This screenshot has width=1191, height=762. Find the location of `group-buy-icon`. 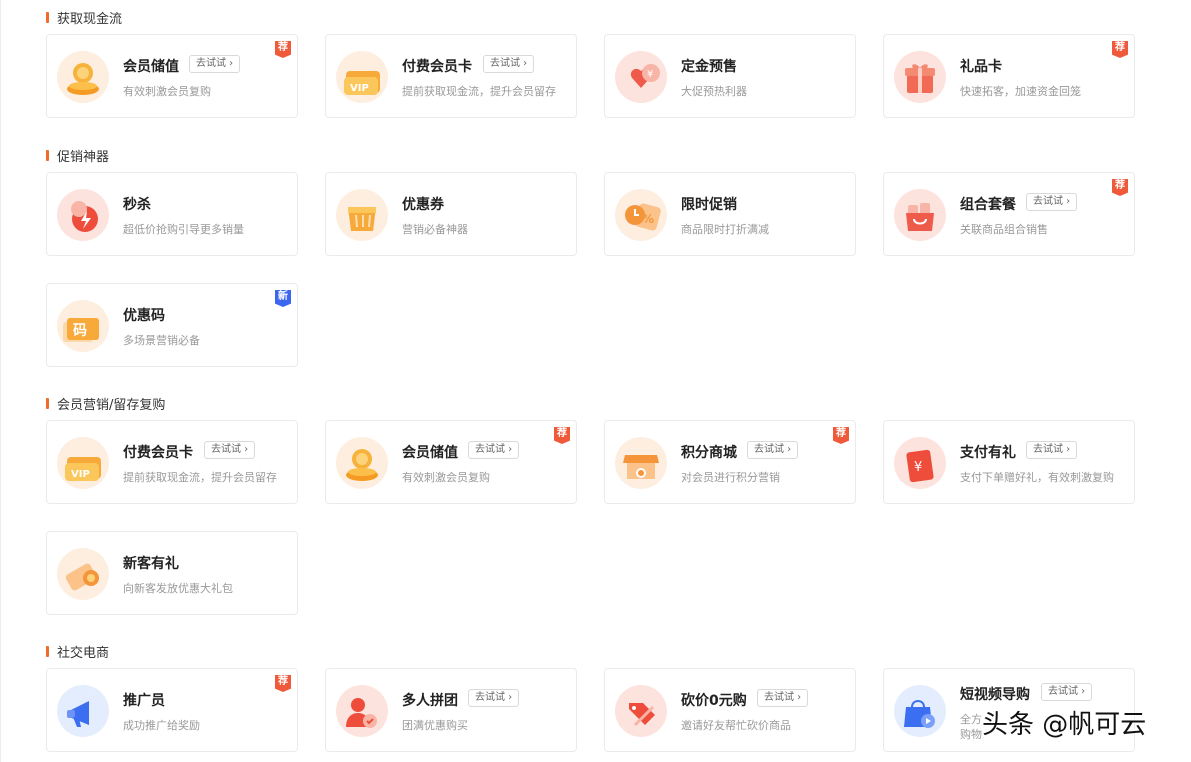

group-buy-icon is located at coordinates (362, 711).